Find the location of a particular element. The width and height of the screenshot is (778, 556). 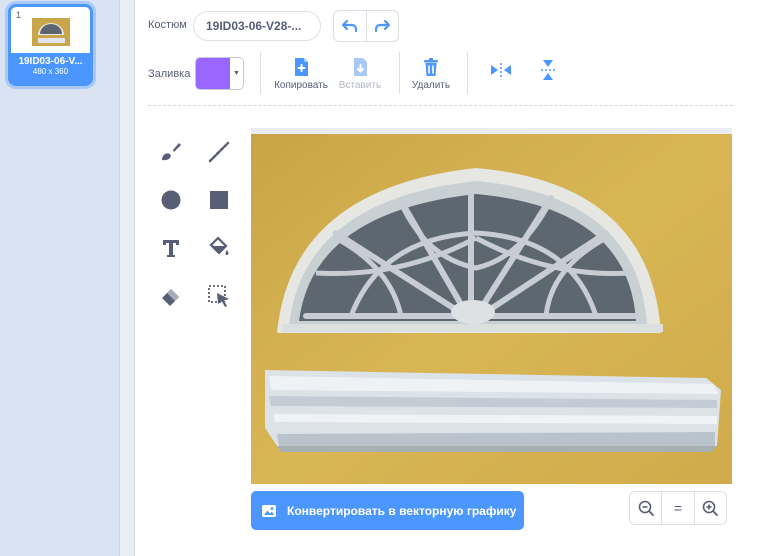

costume-size: 480 x 360 is located at coordinates (50, 71).